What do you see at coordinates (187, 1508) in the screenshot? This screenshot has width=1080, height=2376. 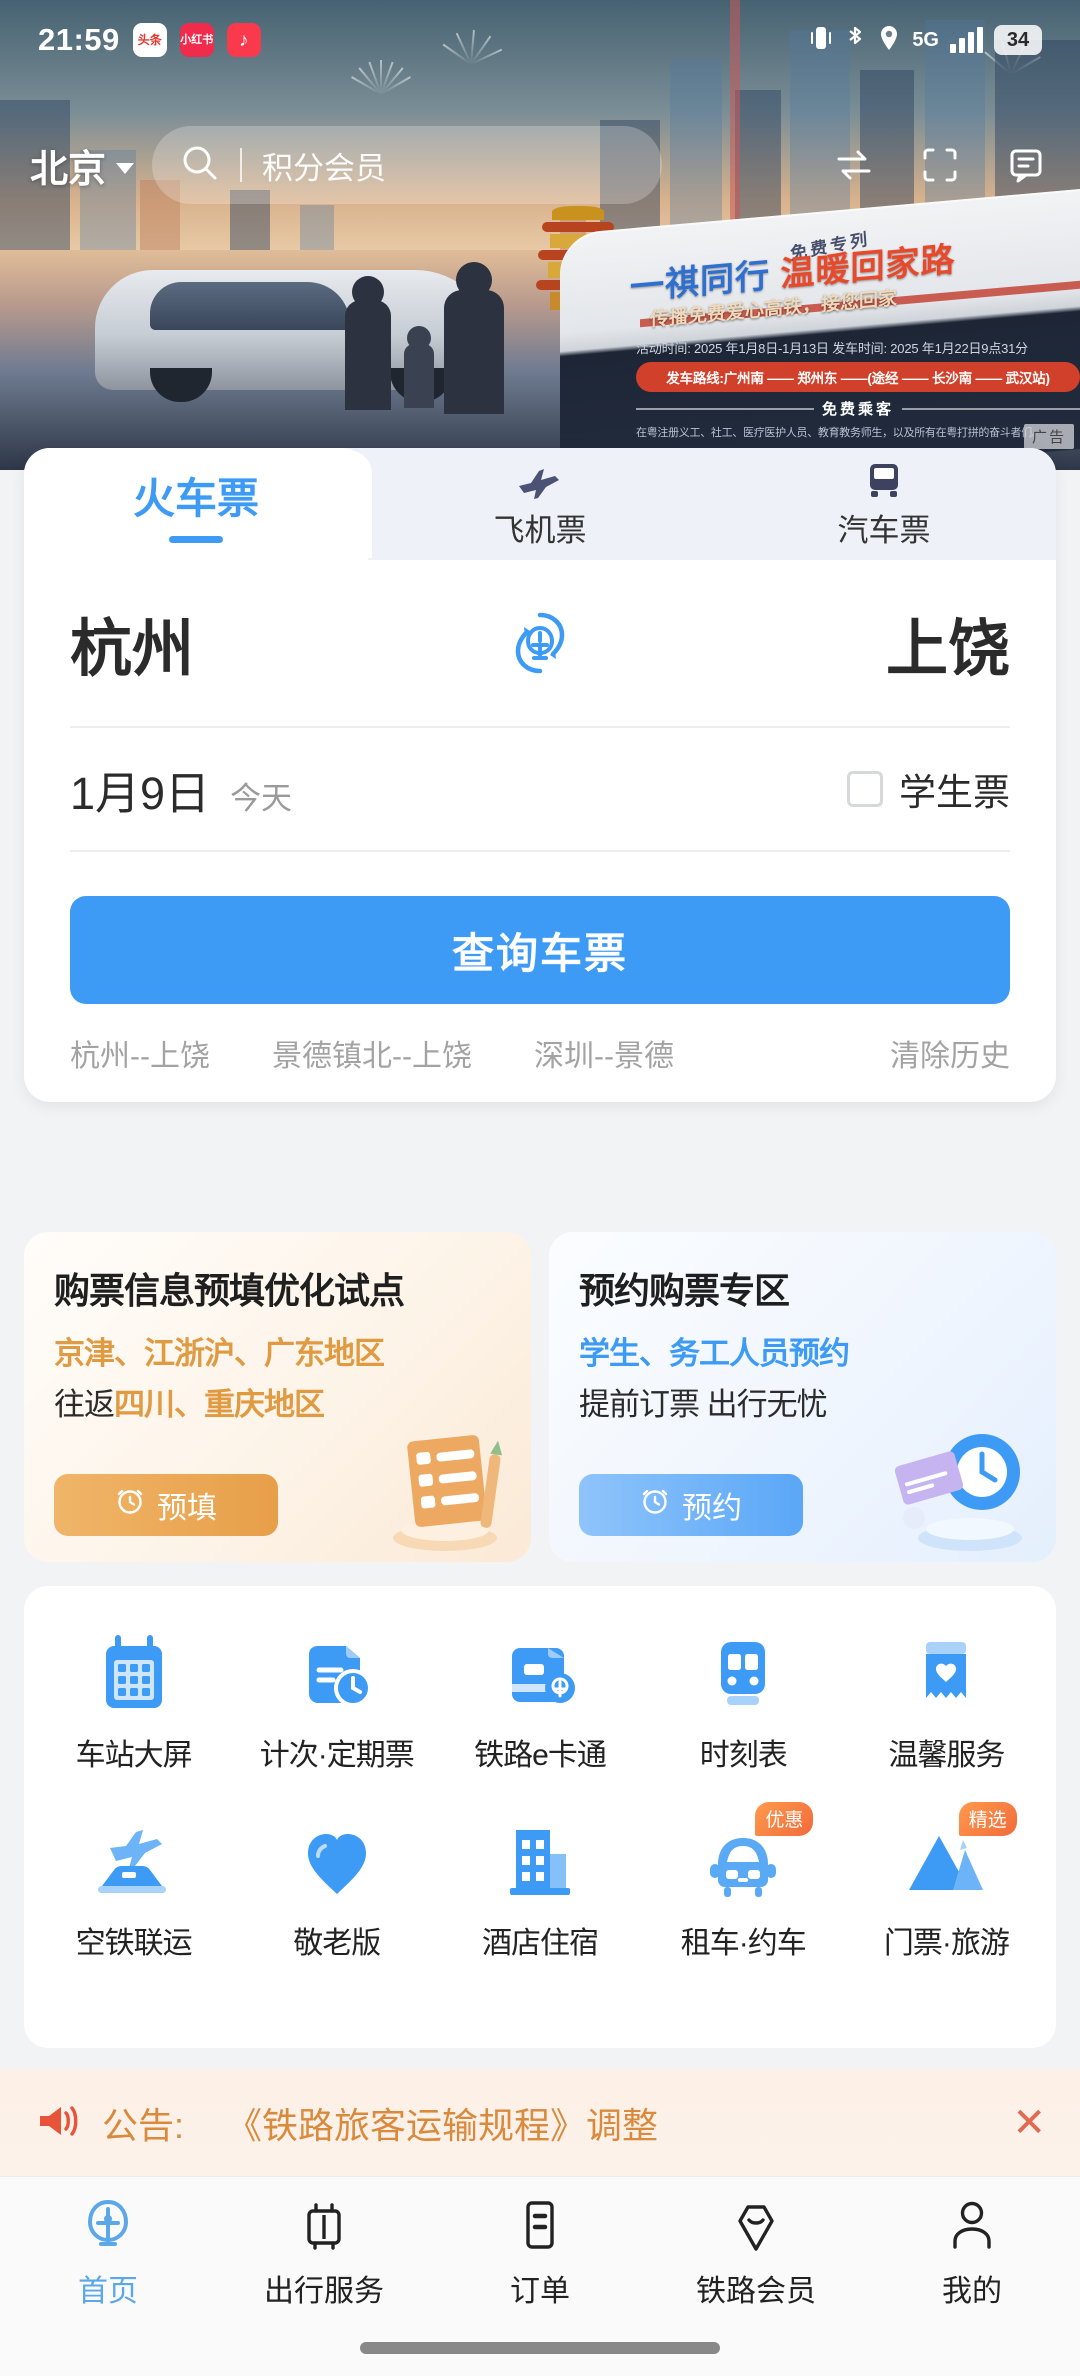 I see `prefill-button-label: 预填` at bounding box center [187, 1508].